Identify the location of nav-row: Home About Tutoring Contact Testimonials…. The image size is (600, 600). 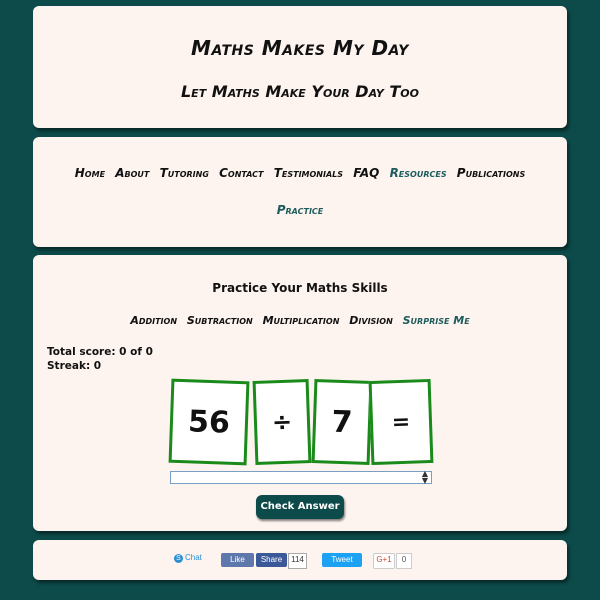
(300, 173).